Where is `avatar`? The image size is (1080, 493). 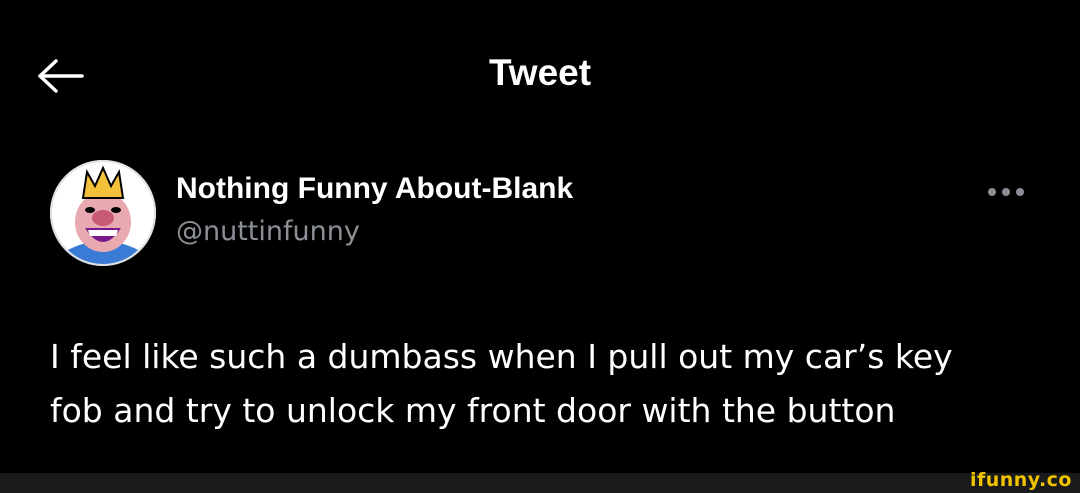 avatar is located at coordinates (103, 213).